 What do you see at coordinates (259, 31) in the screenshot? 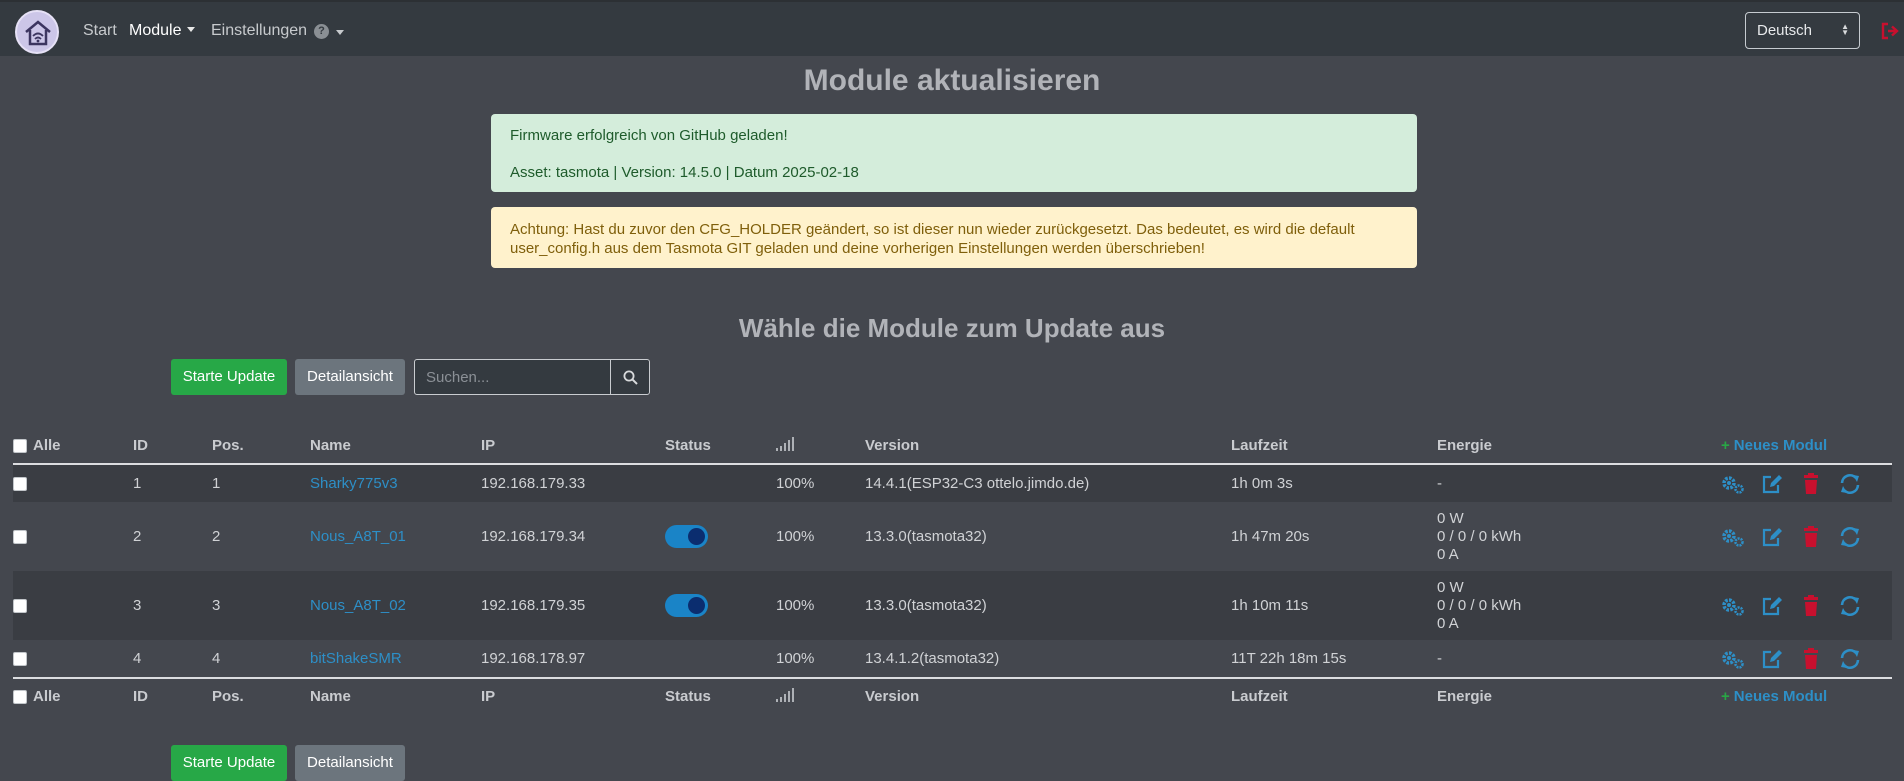
I see `nav-settings: Einstellungen` at bounding box center [259, 31].